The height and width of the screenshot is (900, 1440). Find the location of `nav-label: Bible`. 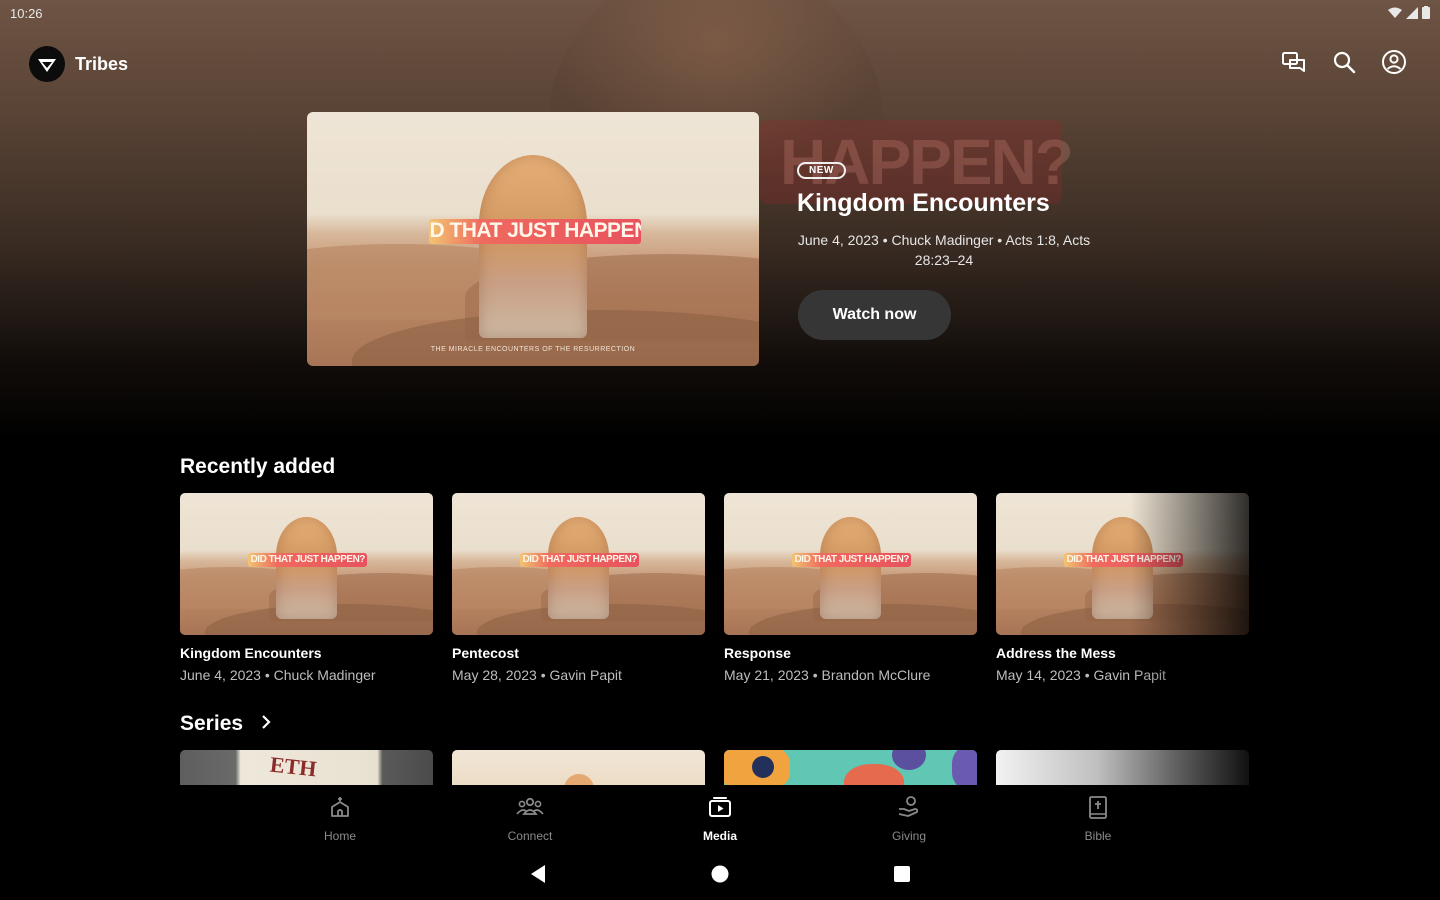

nav-label: Bible is located at coordinates (1098, 836).